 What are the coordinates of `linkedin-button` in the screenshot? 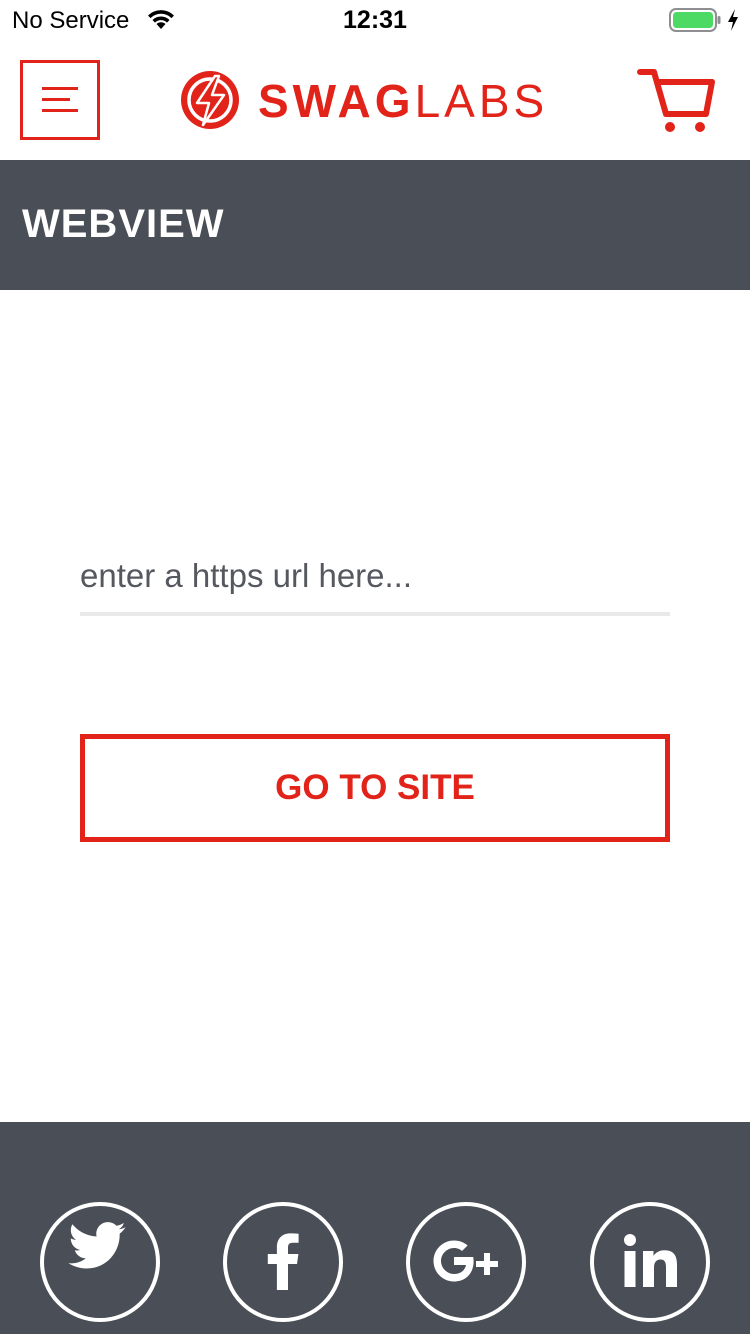 It's located at (650, 1262).